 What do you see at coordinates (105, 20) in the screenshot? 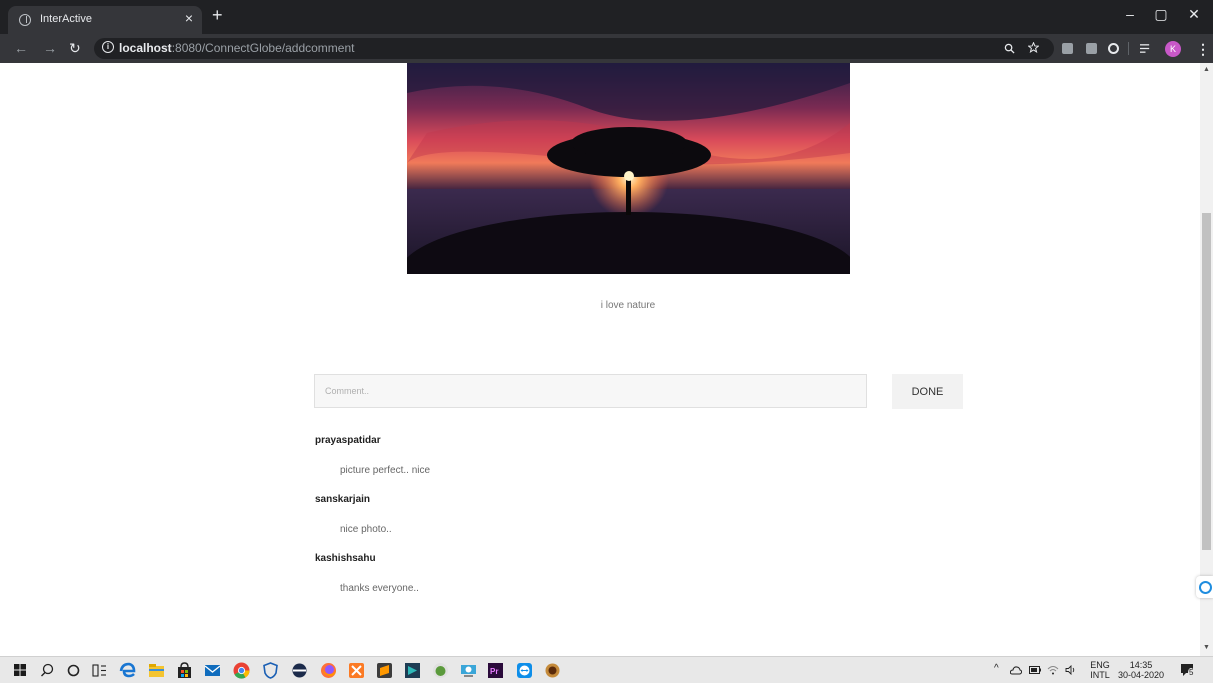
I see `browser-tab: InterActive ×` at bounding box center [105, 20].